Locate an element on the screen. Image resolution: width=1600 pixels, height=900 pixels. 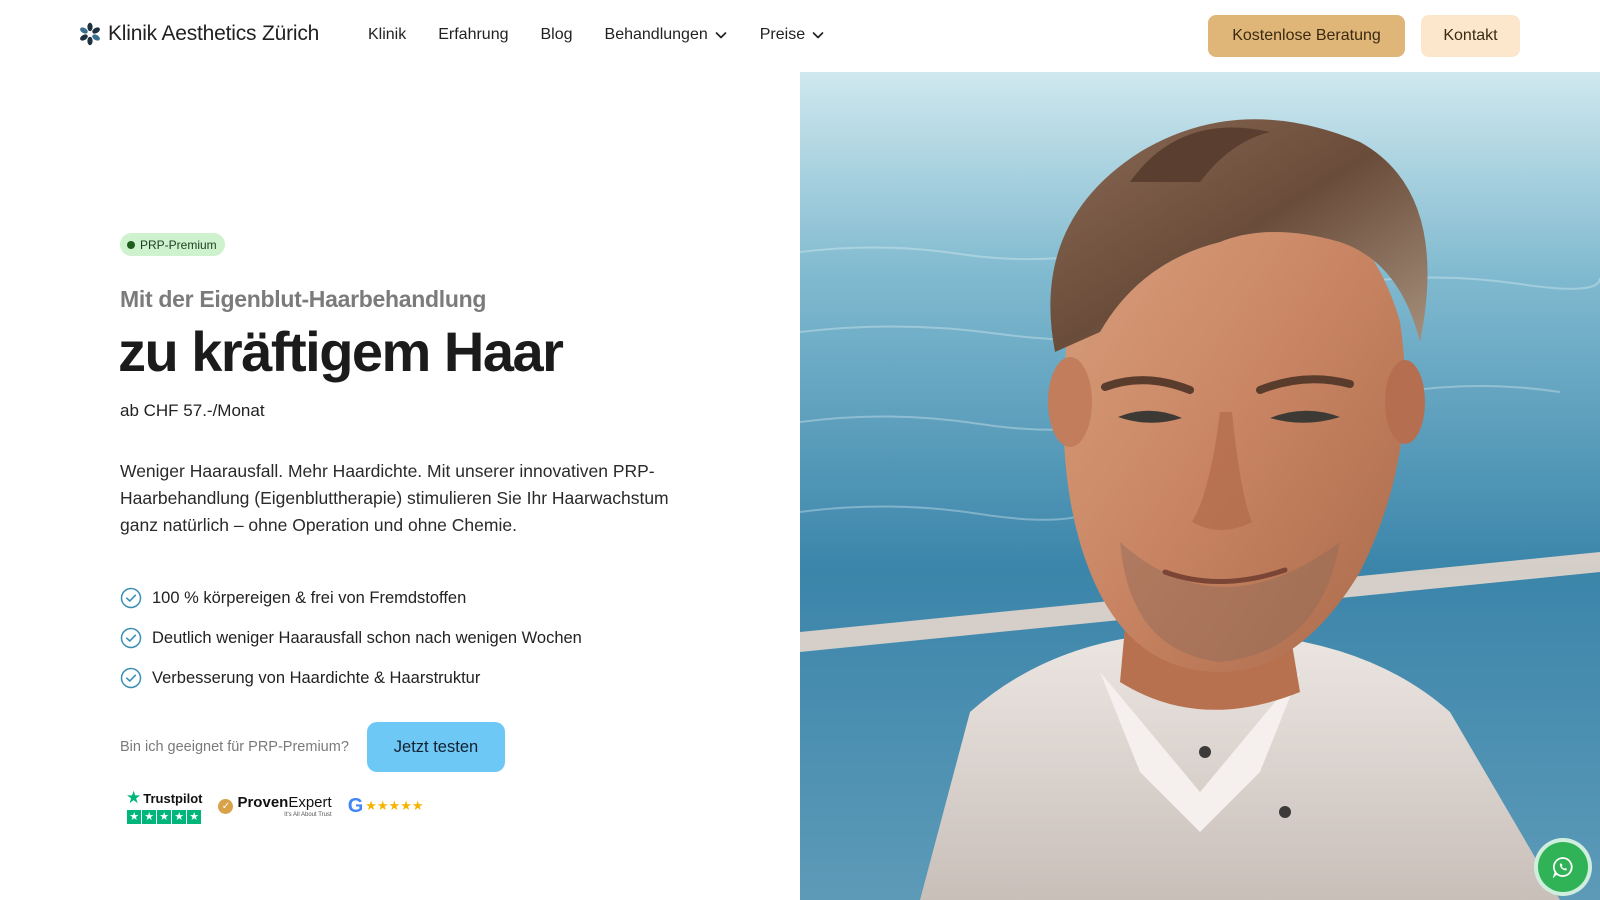
brand-name: Klinik Aesthetics Zürich is located at coordinates (214, 33).